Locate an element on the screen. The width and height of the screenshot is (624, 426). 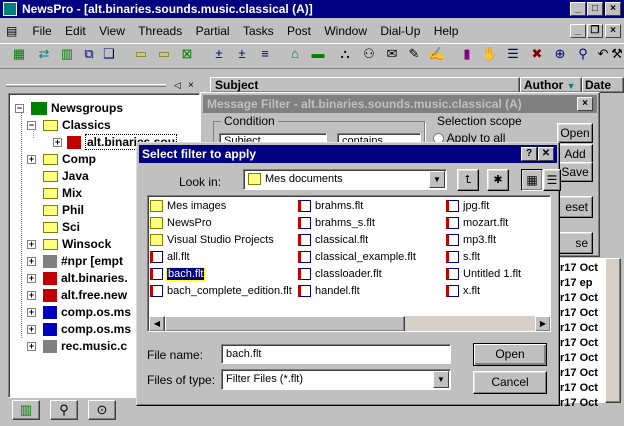
file-name-input: bach.flt is located at coordinates (336, 354).